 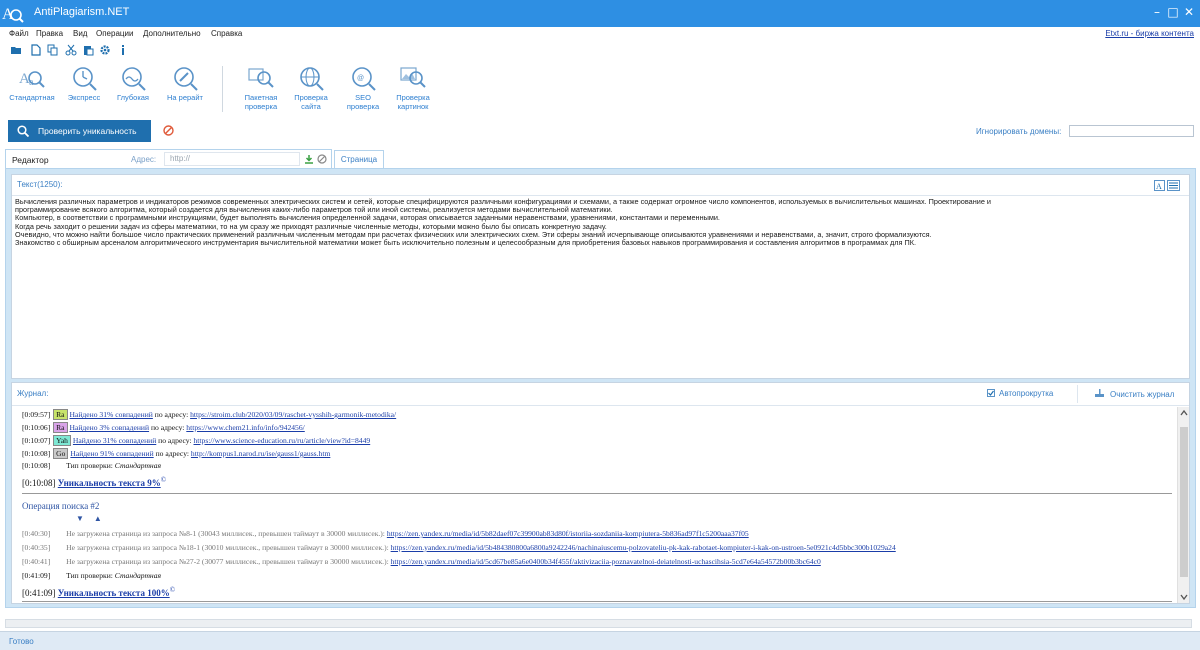 I want to click on address-label: Адрес:, so click(x=144, y=159).